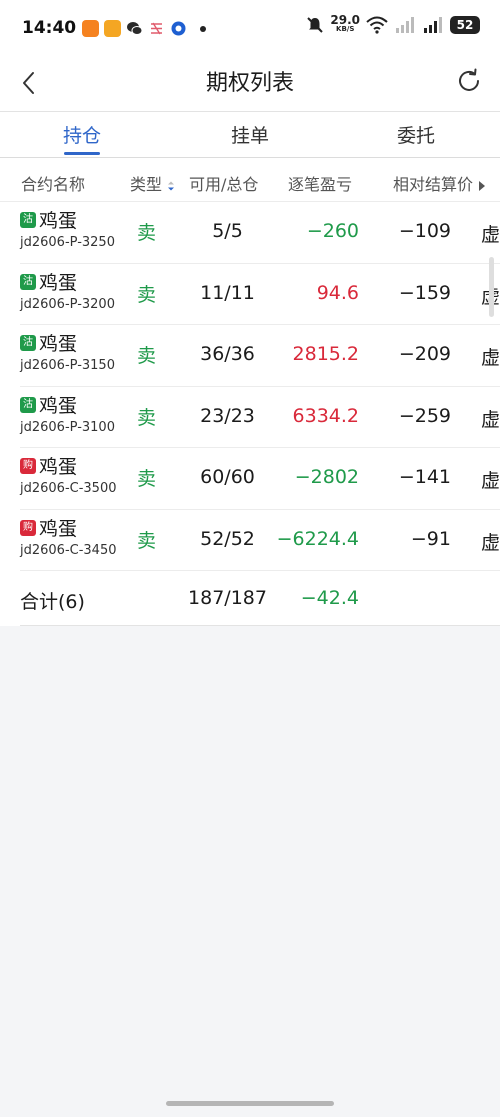 This screenshot has height=1117, width=500. Describe the element at coordinates (250, 28) in the screenshot. I see `status-bar: 14:40 29.0 KB/S 52` at that location.